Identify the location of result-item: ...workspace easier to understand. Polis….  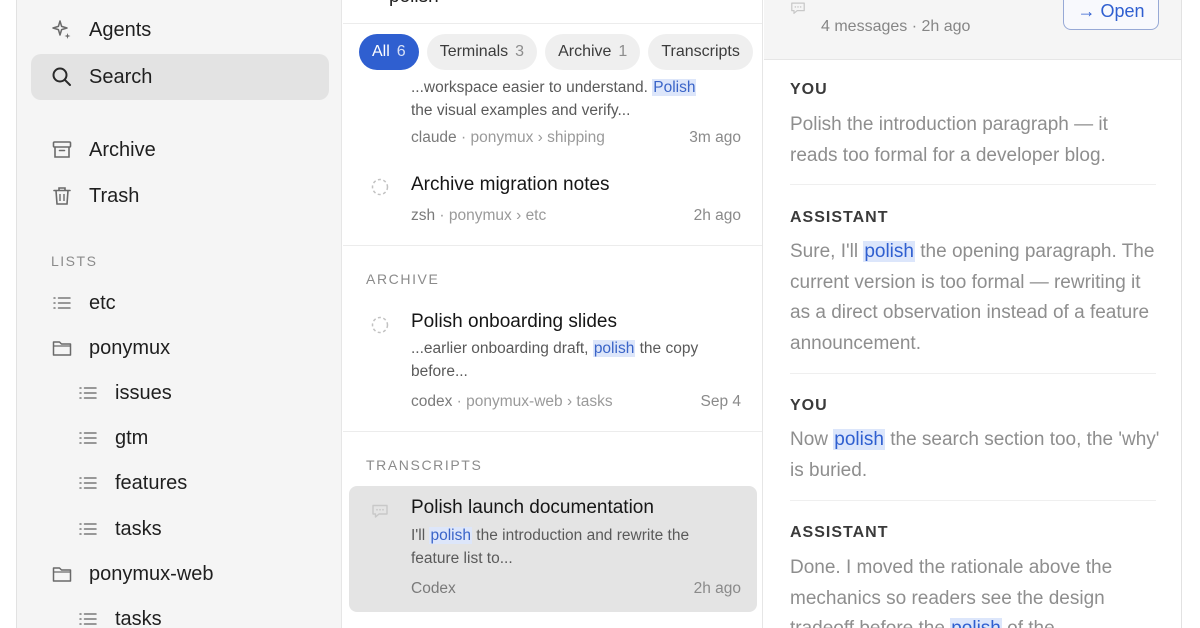
(553, 117).